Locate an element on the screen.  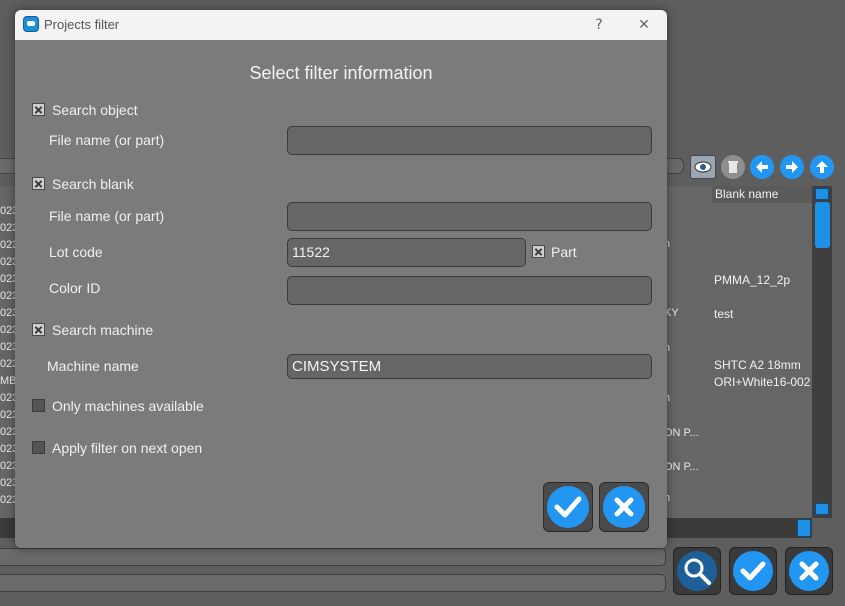
grid-vertical-scrollbar is located at coordinates (822, 352).